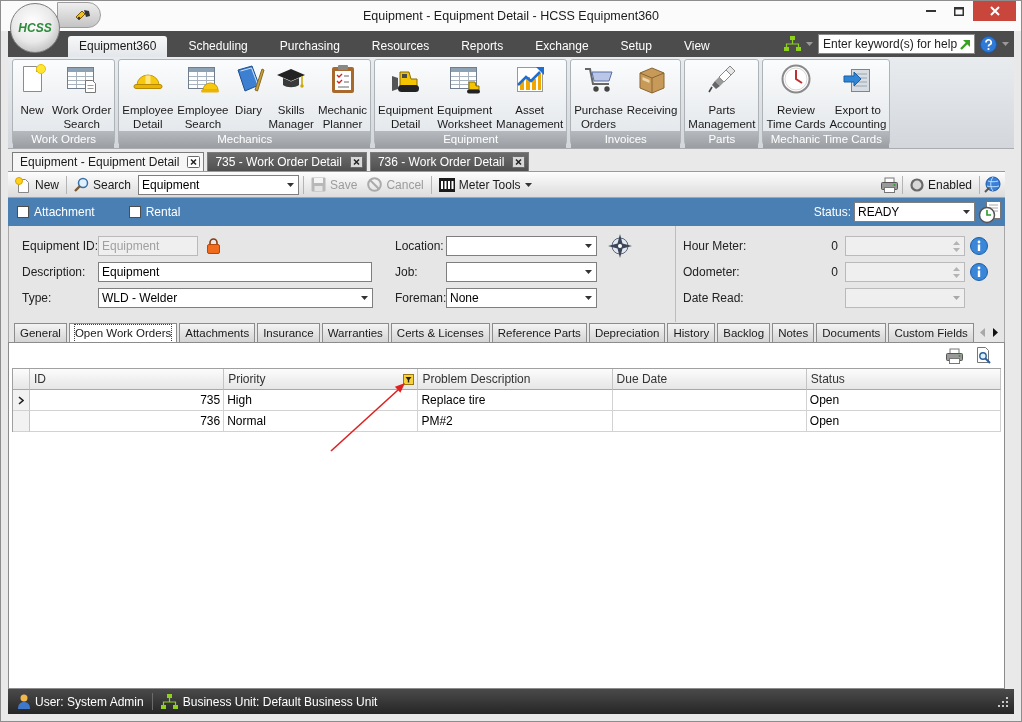  What do you see at coordinates (217, 332) in the screenshot?
I see `tab: Attachments` at bounding box center [217, 332].